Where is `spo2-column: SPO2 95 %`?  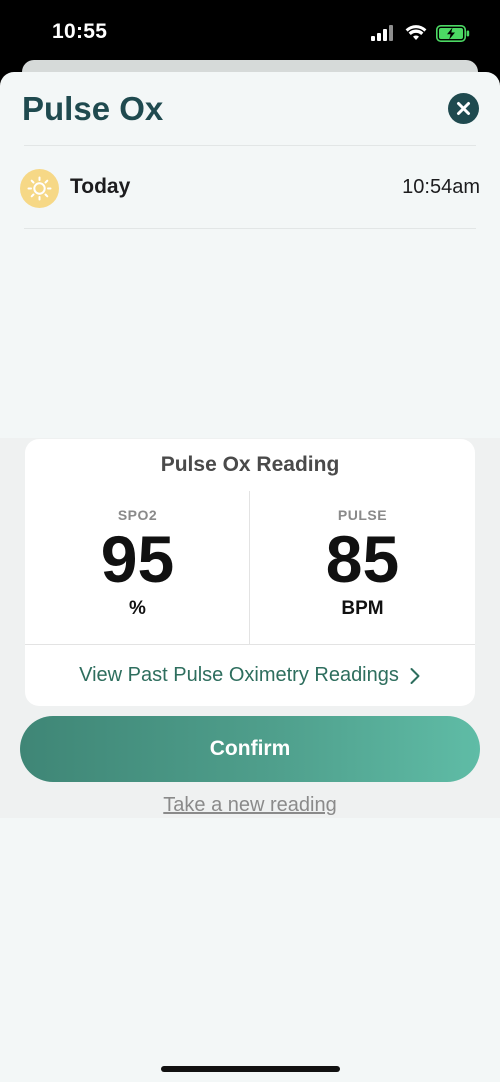
spo2-column: SPO2 95 % is located at coordinates (137, 566).